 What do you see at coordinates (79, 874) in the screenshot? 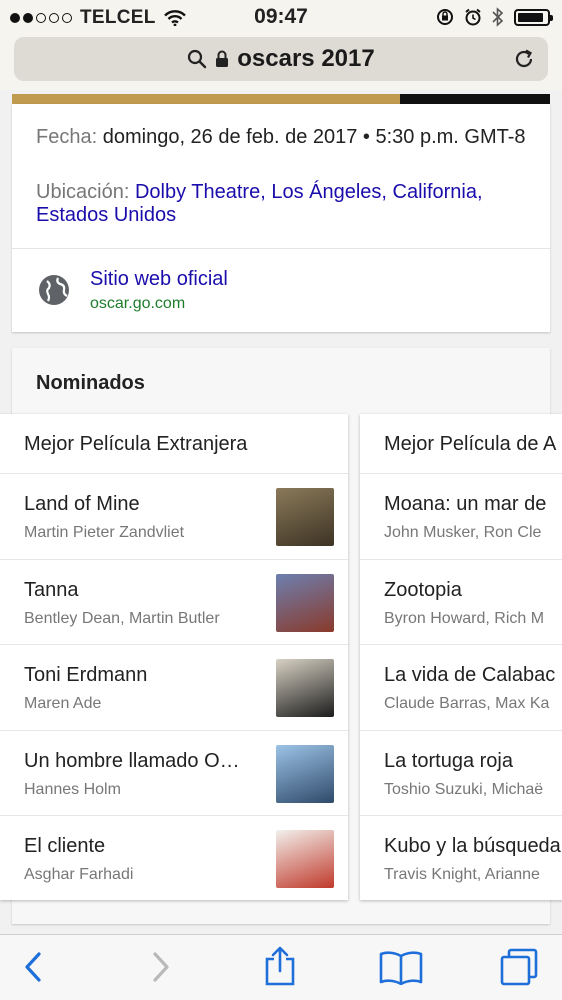
I see `nominee-people: Asghar Farhadi` at bounding box center [79, 874].